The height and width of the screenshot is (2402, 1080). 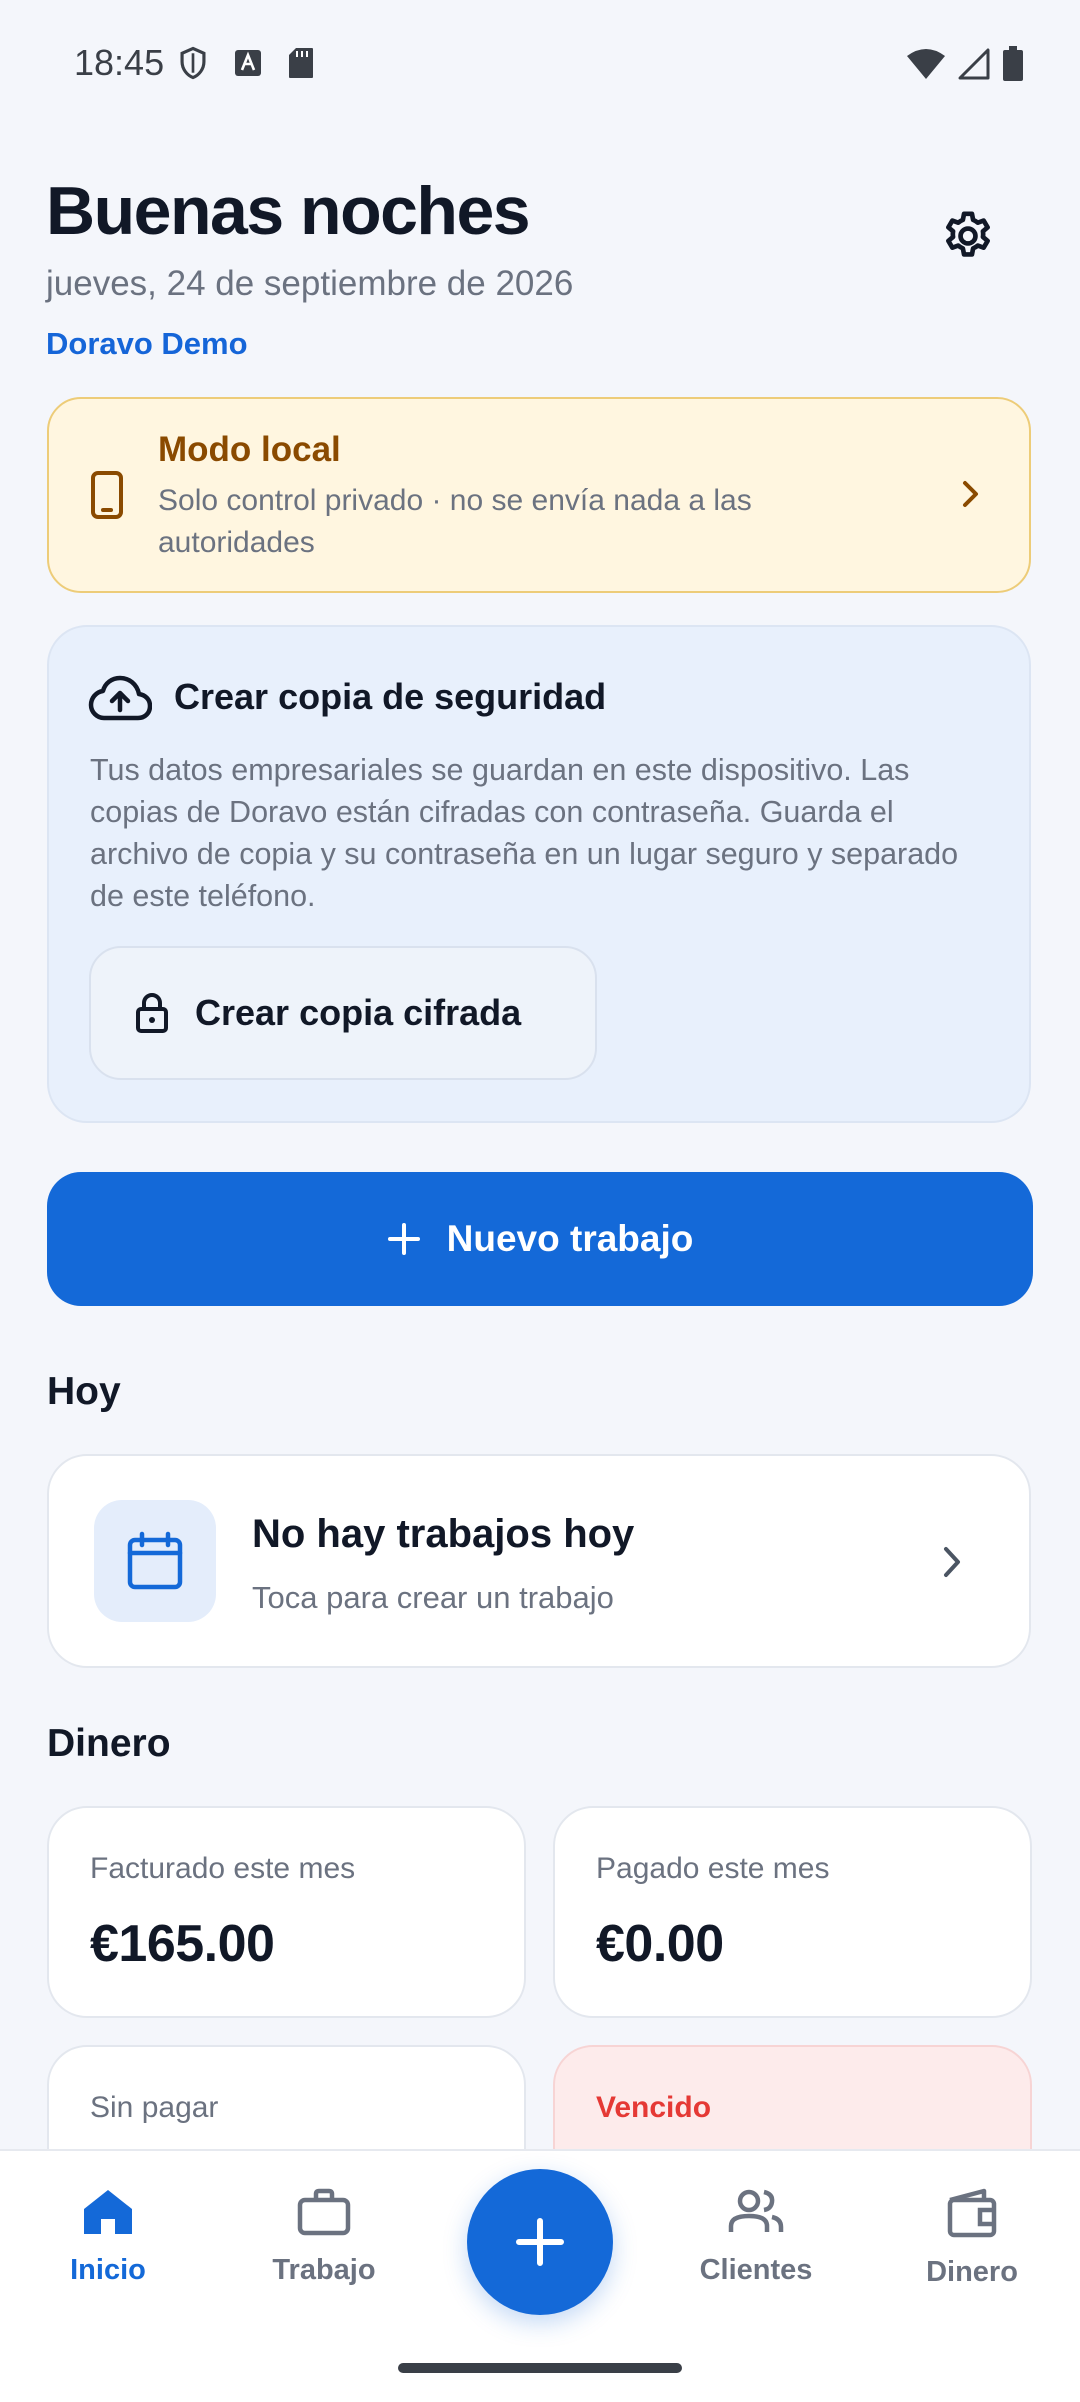 What do you see at coordinates (792, 1912) in the screenshot?
I see `paid-month-card` at bounding box center [792, 1912].